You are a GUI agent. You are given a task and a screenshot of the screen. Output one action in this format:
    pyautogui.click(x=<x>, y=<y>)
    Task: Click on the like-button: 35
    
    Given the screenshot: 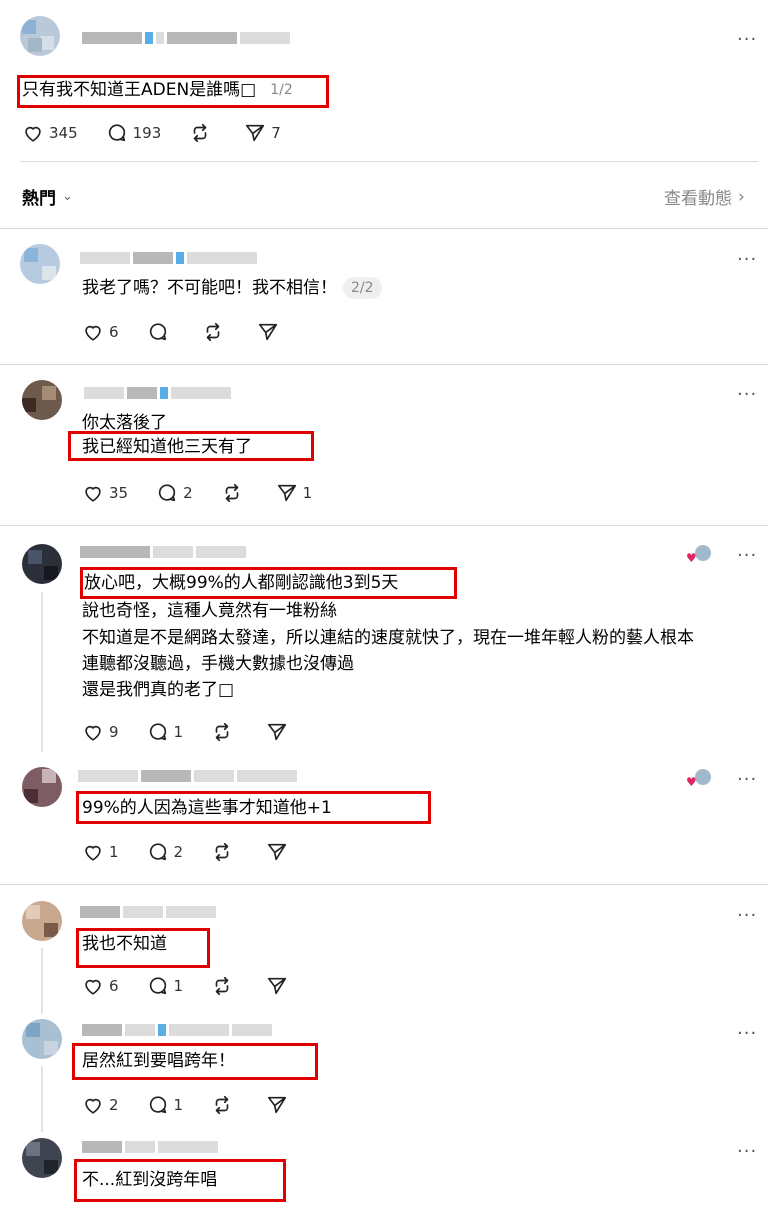 What is the action you would take?
    pyautogui.click(x=105, y=493)
    